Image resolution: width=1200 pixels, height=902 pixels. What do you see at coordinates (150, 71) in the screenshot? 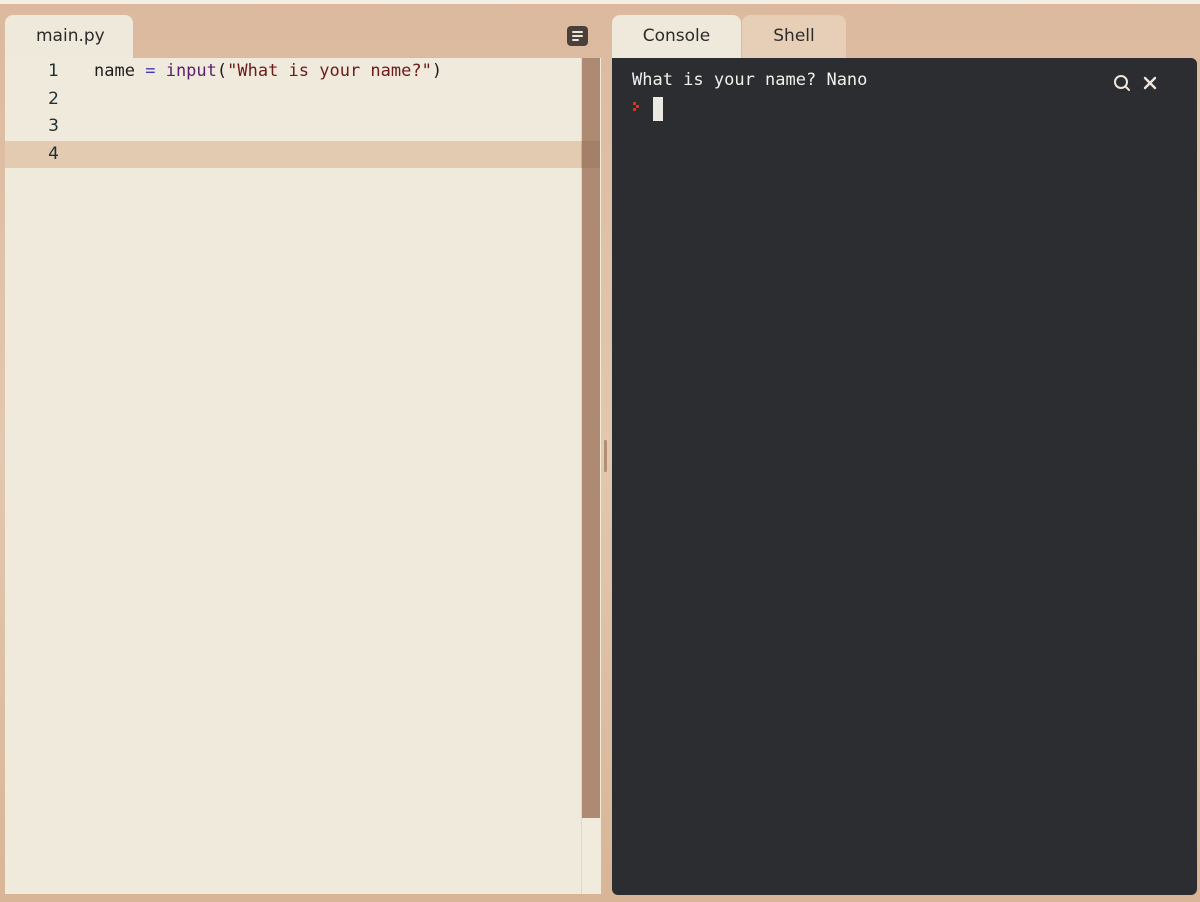
I see `code-token-op: =` at bounding box center [150, 71].